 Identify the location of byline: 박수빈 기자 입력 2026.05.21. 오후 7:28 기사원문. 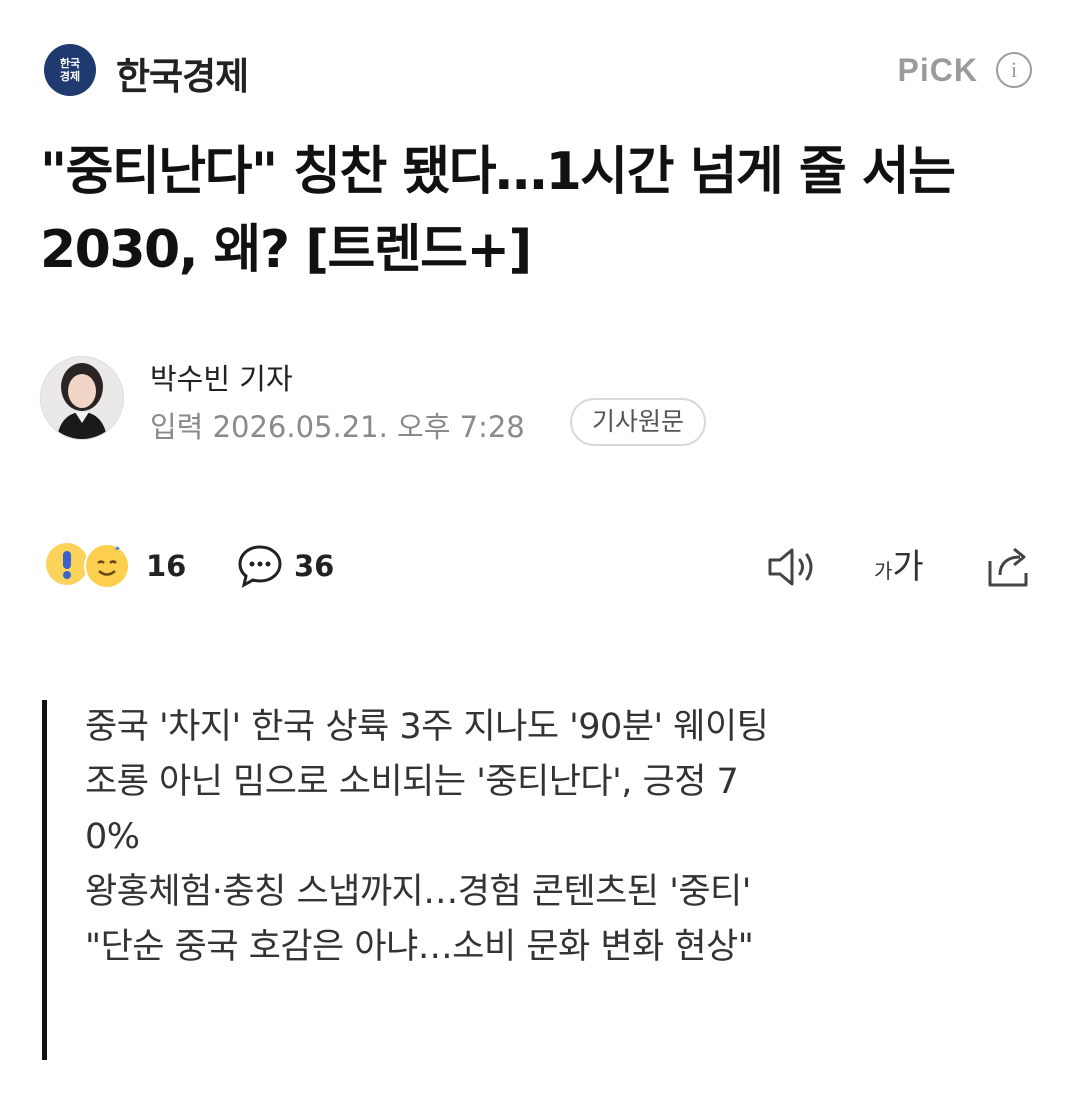
(540, 401).